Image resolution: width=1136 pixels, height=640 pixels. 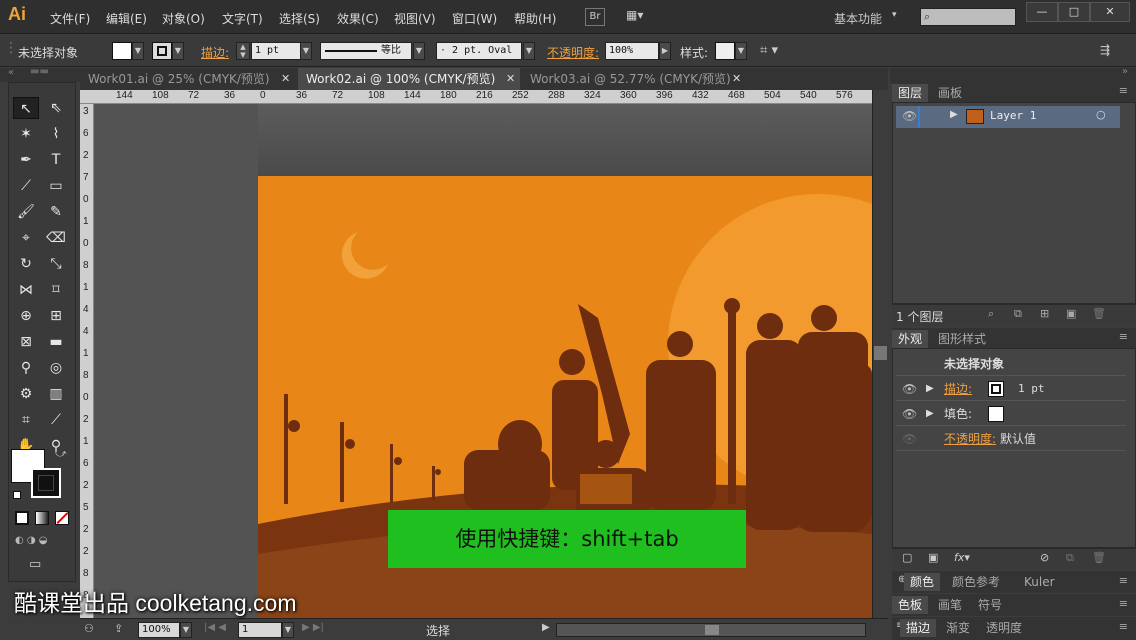 What do you see at coordinates (1004, 628) in the screenshot?
I see `tab-transparency: 透明度` at bounding box center [1004, 628].